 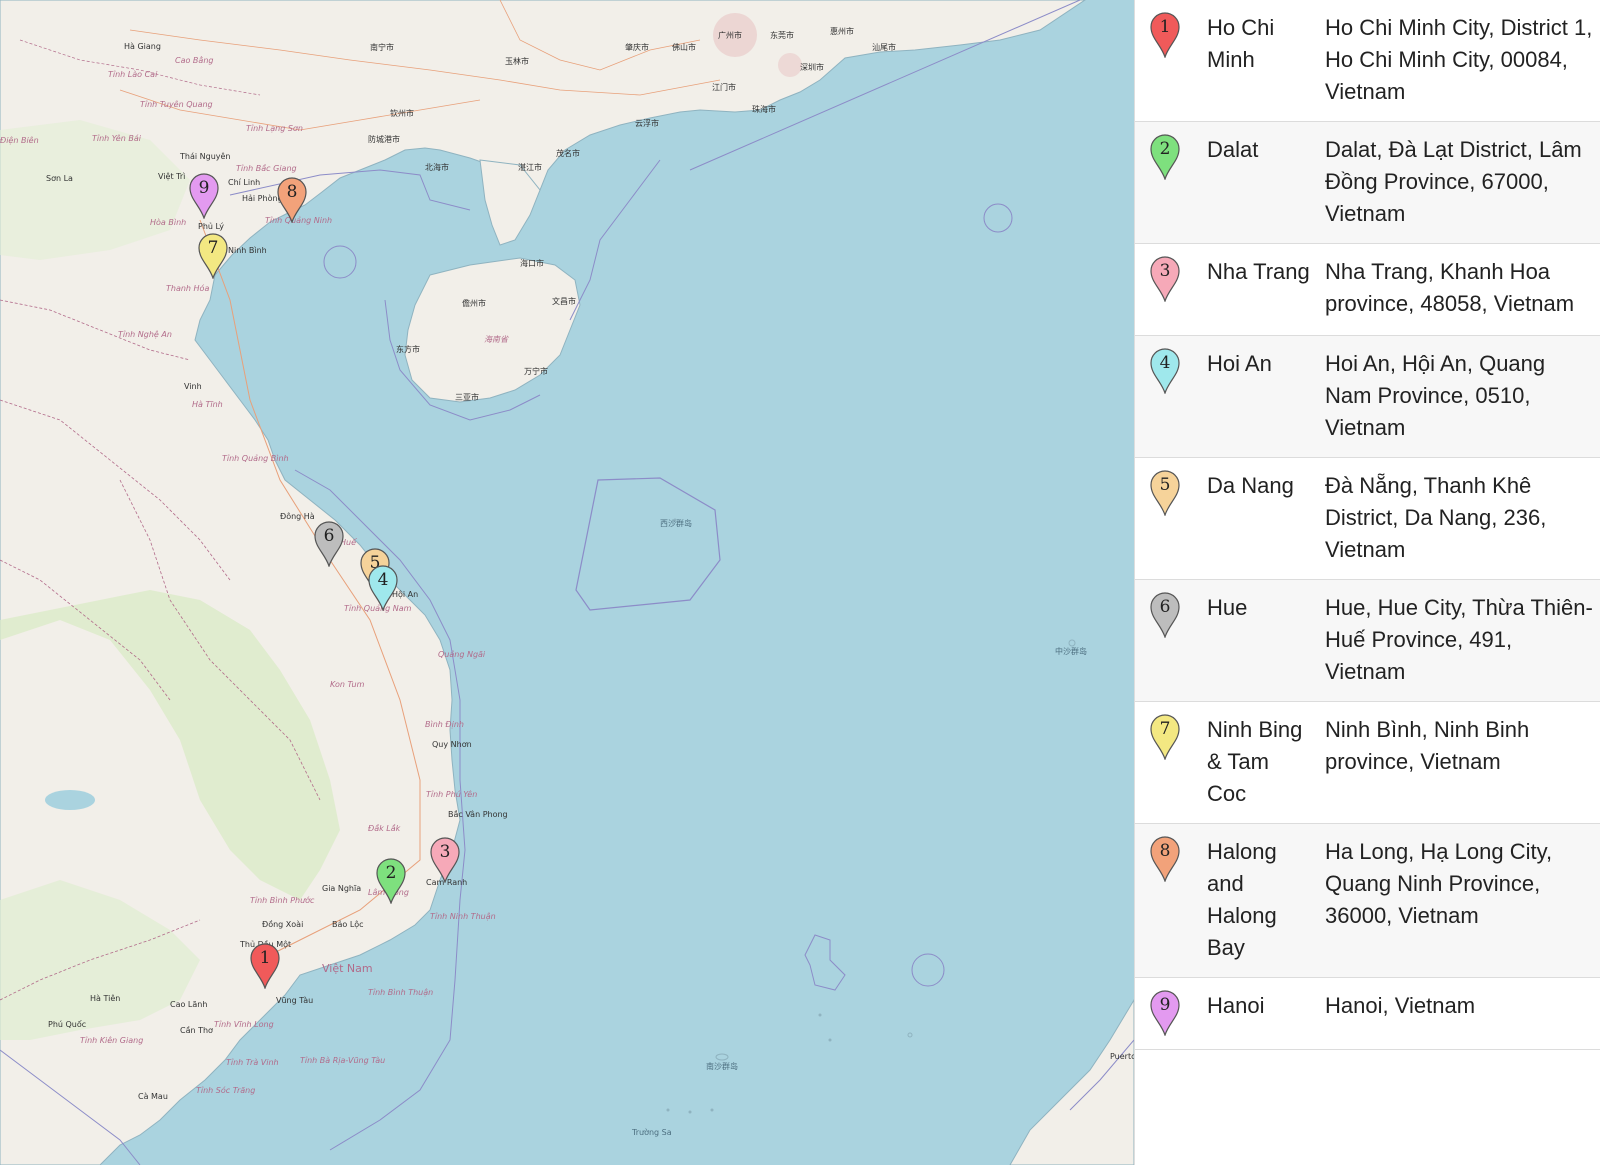 What do you see at coordinates (384, 139) in the screenshot?
I see `map-label: 防城港市` at bounding box center [384, 139].